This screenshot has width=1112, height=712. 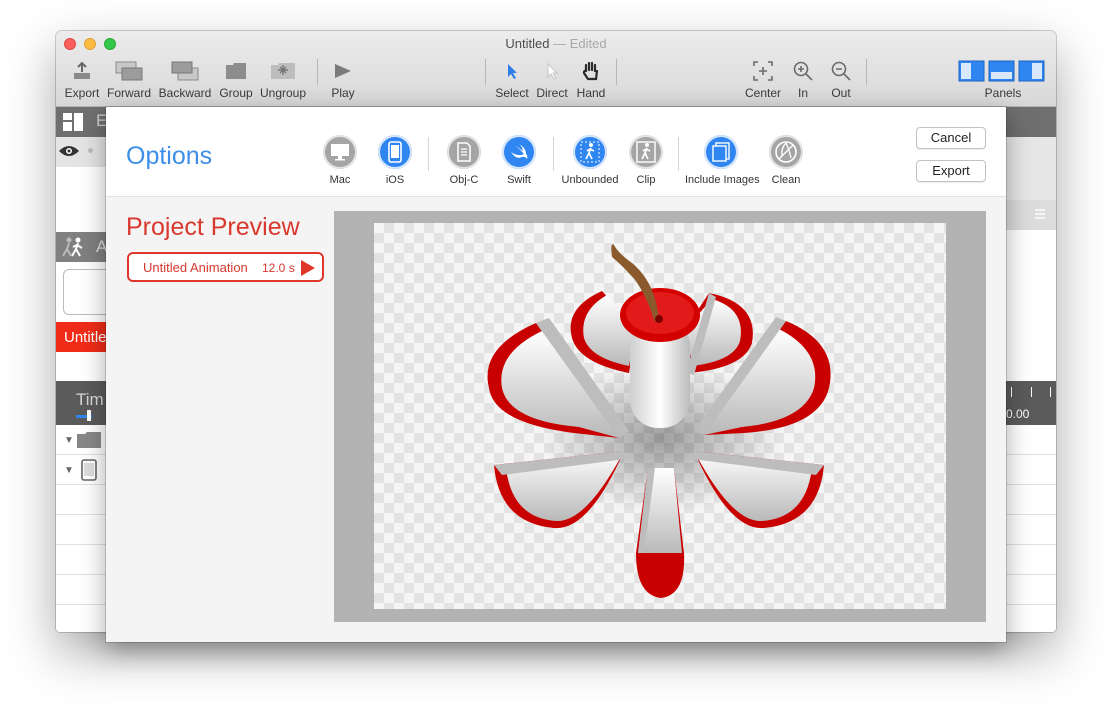 I want to click on window-title-sep: —, so click(x=560, y=43).